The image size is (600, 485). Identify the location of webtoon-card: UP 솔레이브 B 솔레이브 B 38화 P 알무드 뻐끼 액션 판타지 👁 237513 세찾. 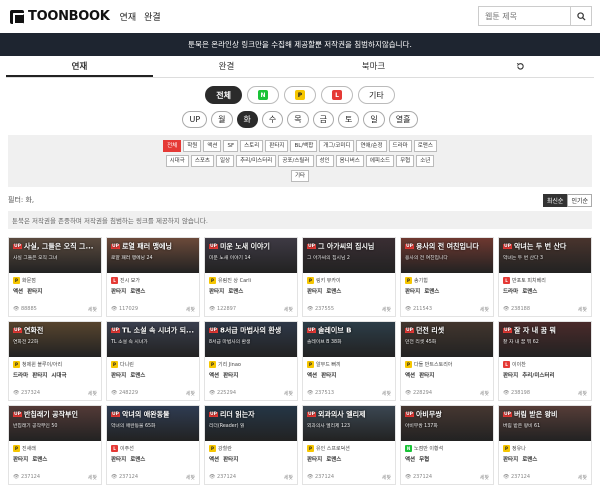
(349, 361).